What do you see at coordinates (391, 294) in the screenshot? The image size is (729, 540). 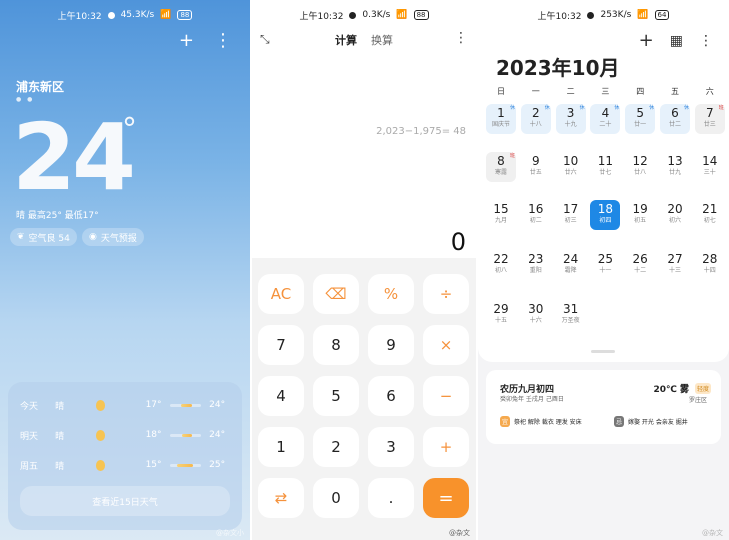 I see `percent-button: %` at bounding box center [391, 294].